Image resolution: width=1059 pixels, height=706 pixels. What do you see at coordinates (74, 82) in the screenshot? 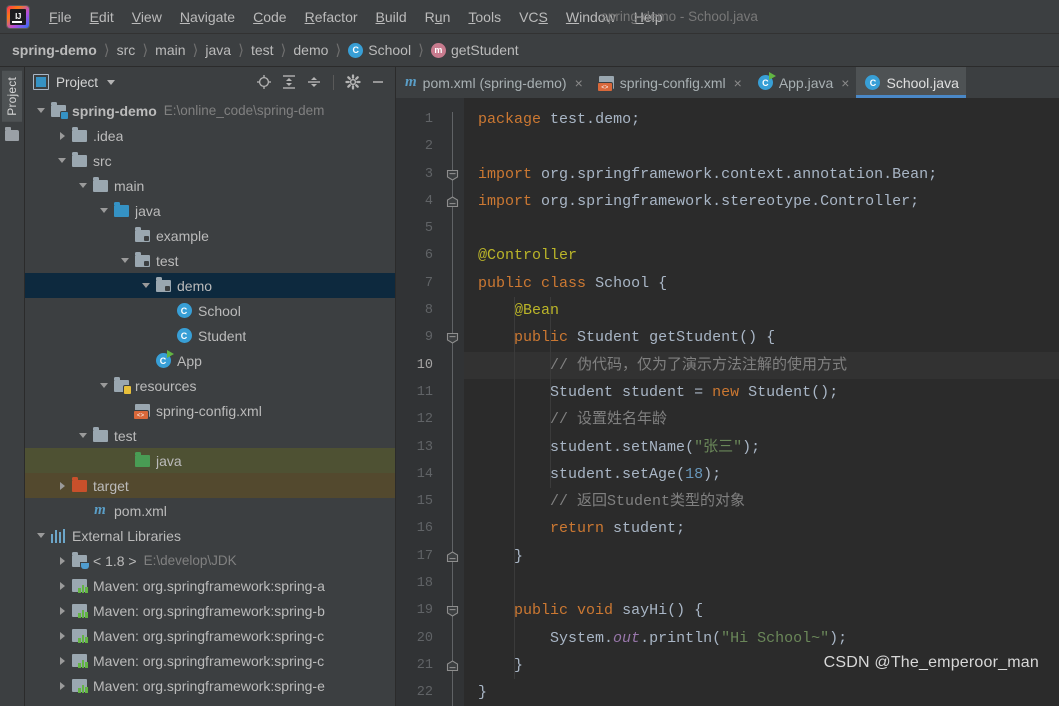
I see `project-panel-title-group: Project` at bounding box center [74, 82].